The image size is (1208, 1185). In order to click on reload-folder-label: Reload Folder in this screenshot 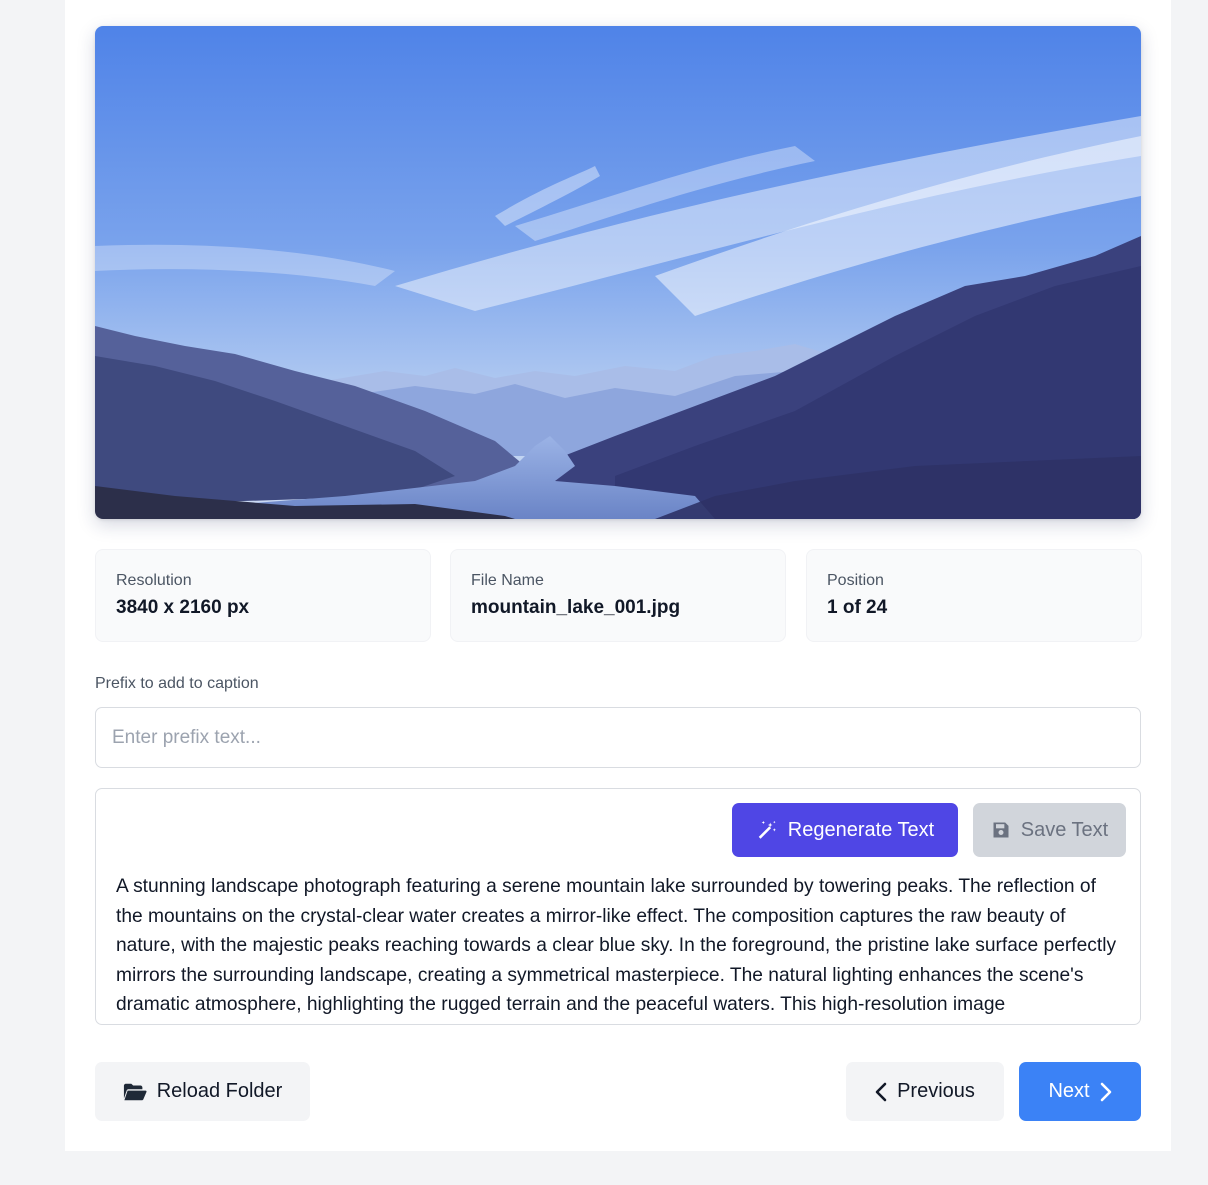, I will do `click(219, 1091)`.